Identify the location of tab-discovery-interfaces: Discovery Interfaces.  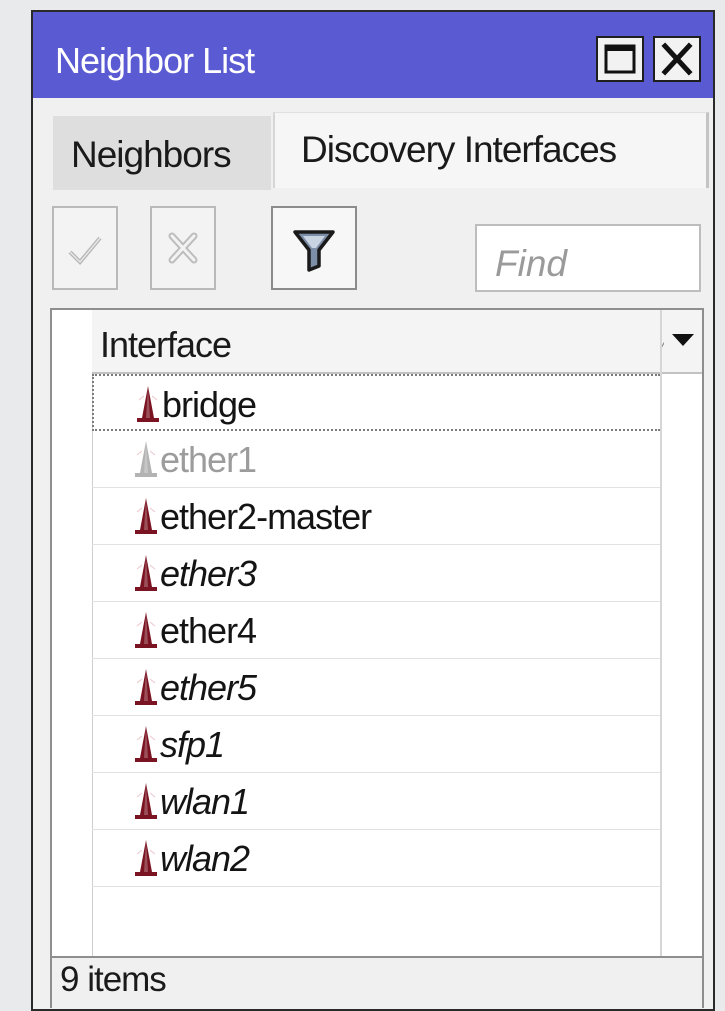
(491, 150).